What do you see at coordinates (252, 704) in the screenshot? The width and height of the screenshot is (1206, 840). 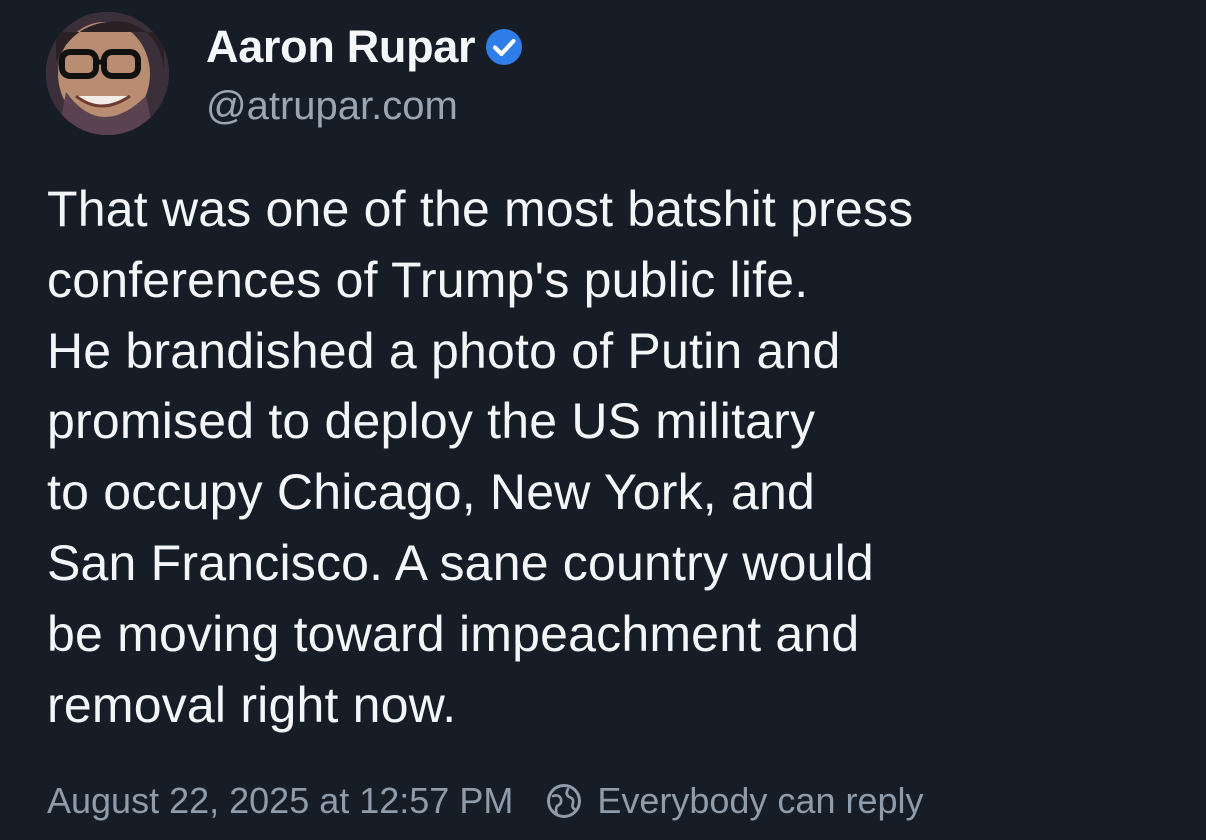 I see `post-text-line: removal right now.` at bounding box center [252, 704].